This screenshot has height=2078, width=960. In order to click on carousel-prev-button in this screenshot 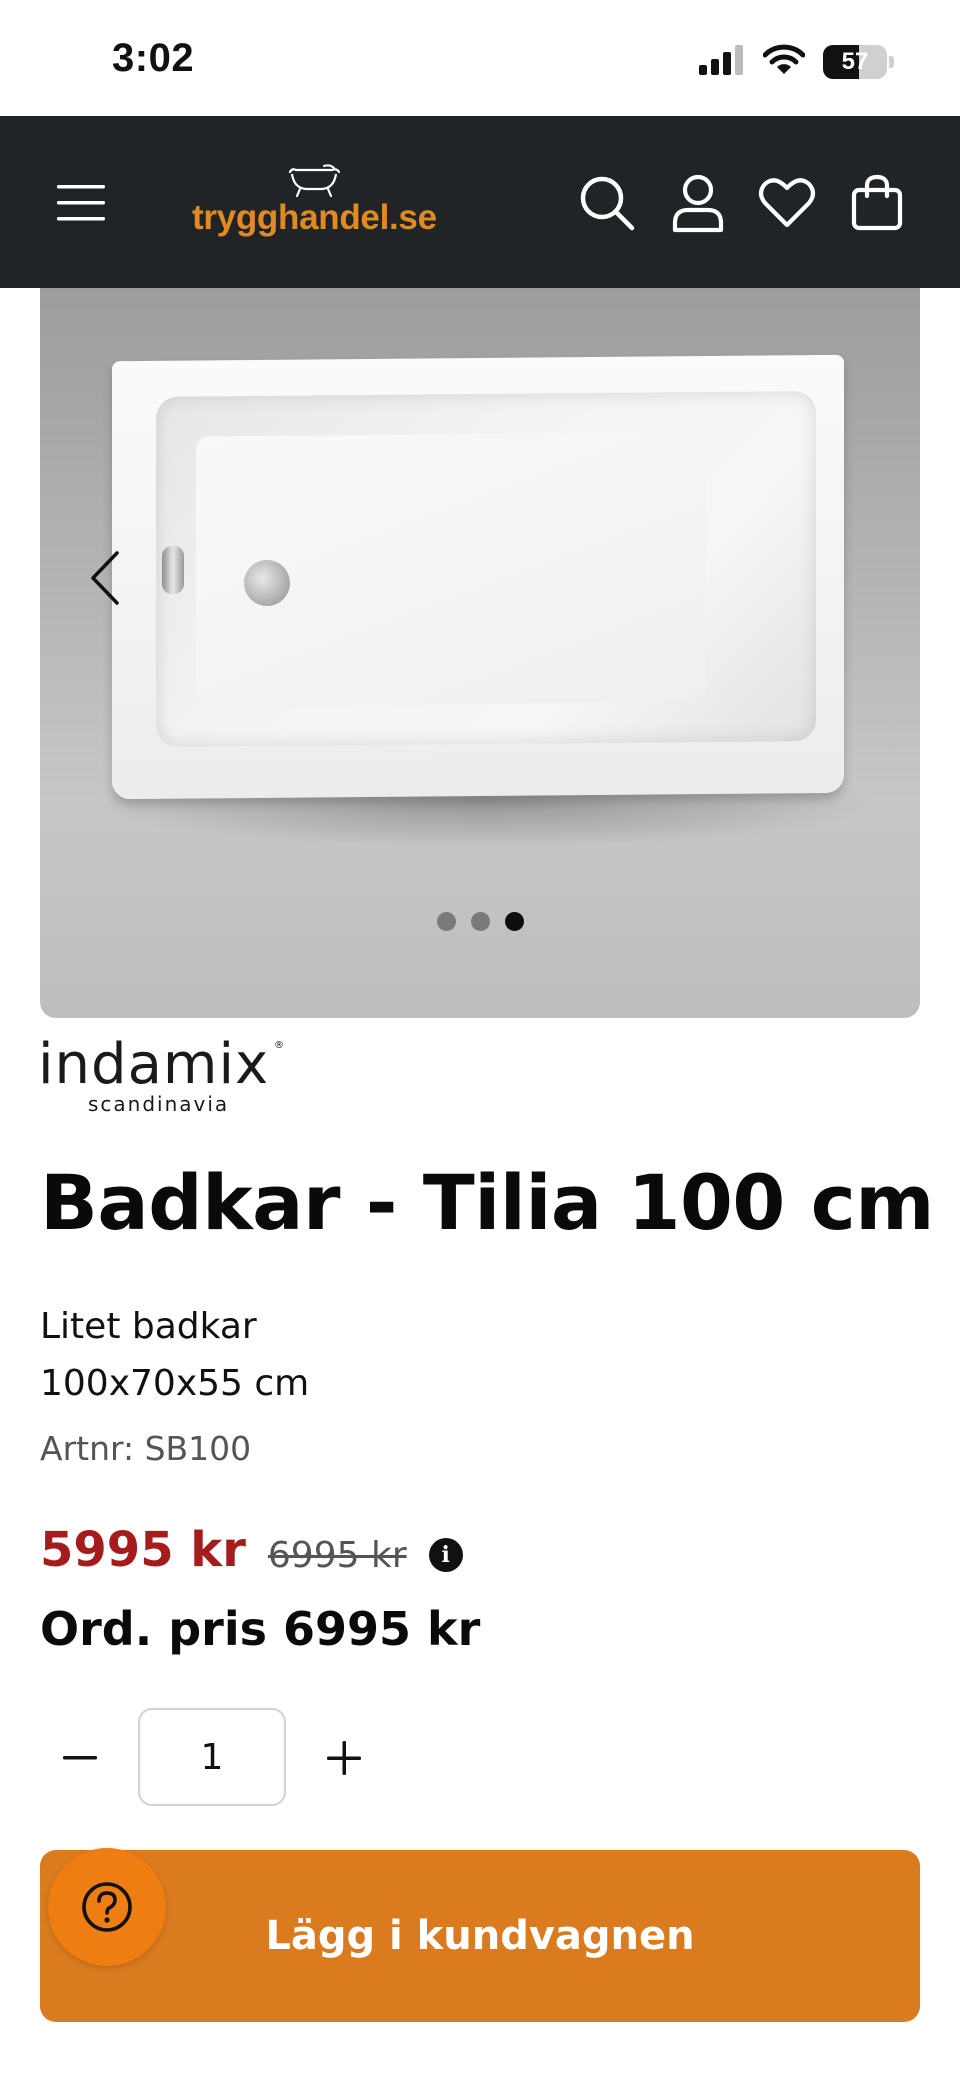, I will do `click(105, 578)`.